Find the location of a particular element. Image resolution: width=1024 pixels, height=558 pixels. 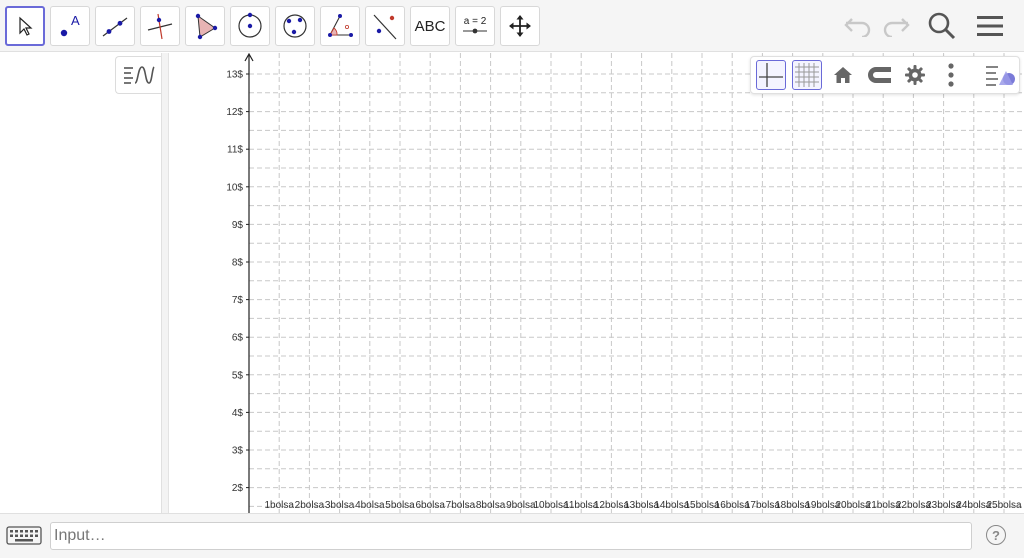

y-tick-label: 12$ is located at coordinates (234, 112).